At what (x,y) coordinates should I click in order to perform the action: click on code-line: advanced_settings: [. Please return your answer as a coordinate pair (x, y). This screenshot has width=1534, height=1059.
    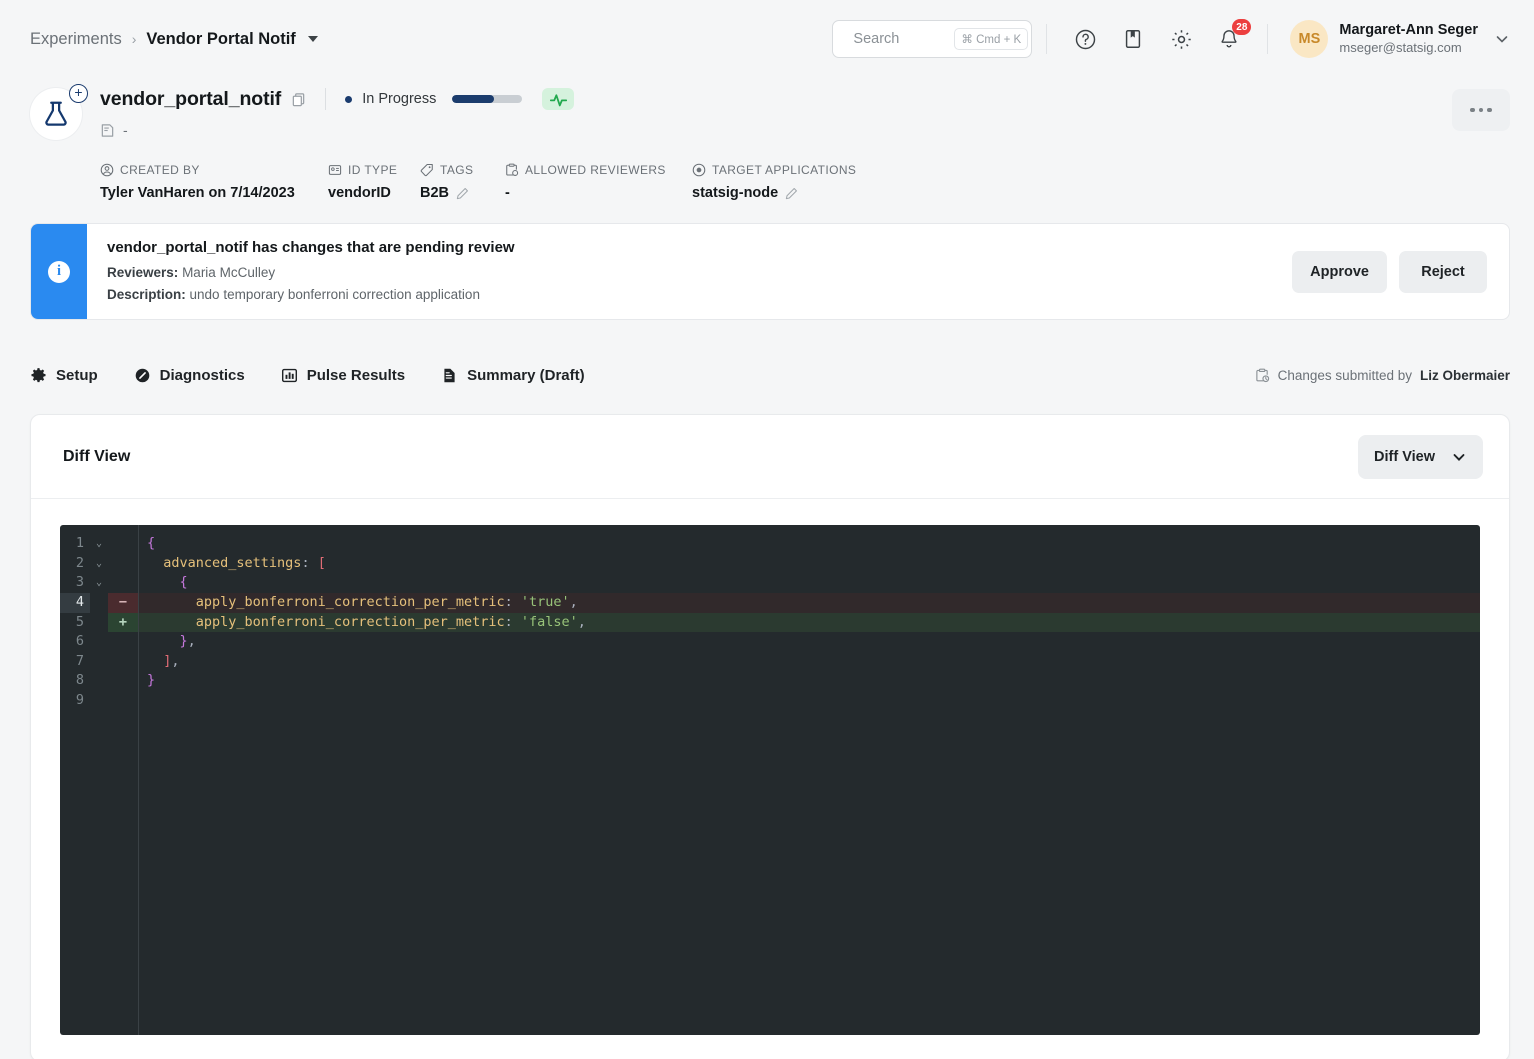
    Looking at the image, I should click on (809, 564).